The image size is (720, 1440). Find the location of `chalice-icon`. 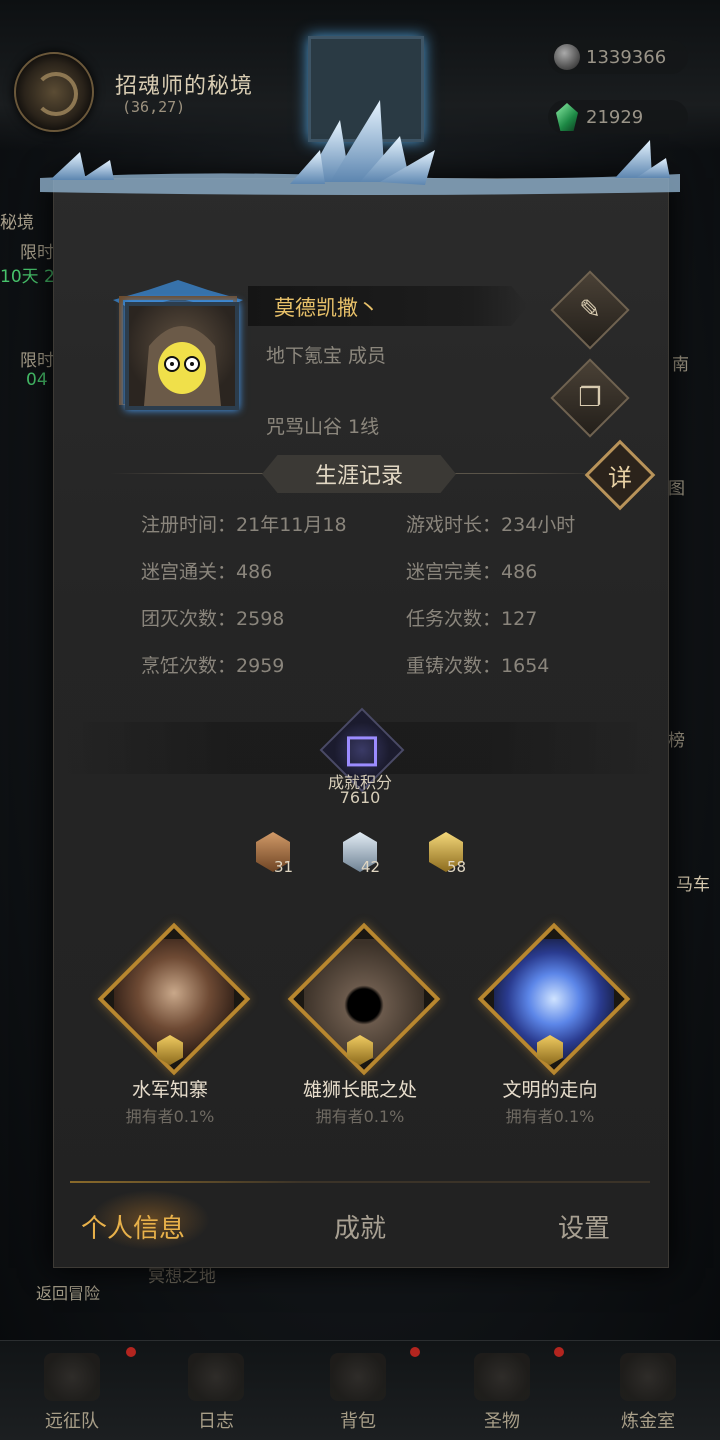

chalice-icon is located at coordinates (502, 1377).